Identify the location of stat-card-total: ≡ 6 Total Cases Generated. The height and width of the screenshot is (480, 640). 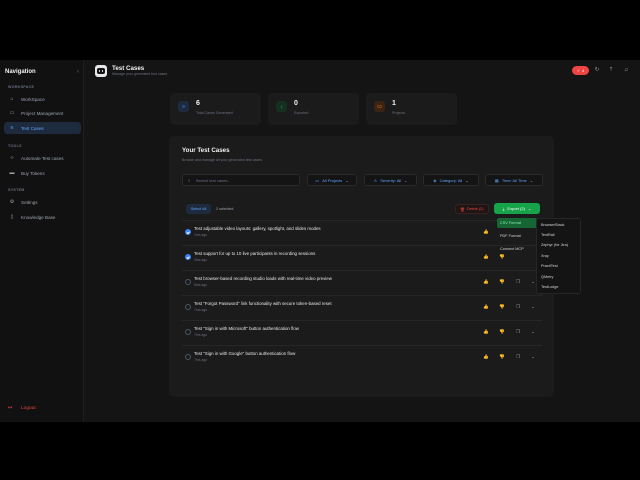
(215, 109).